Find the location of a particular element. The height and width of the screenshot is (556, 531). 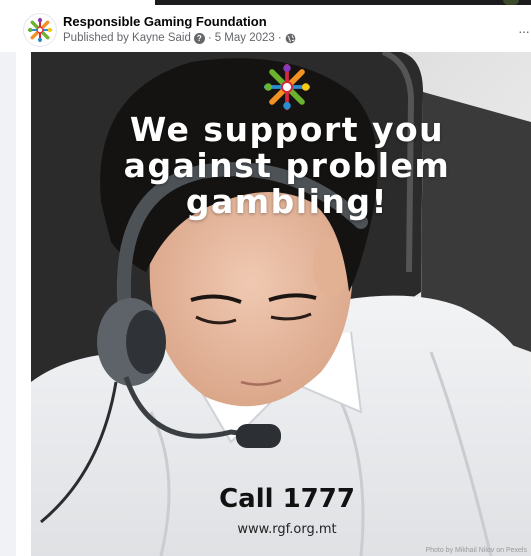

page-name-link: Responsible Gaming Foundation is located at coordinates (165, 21).